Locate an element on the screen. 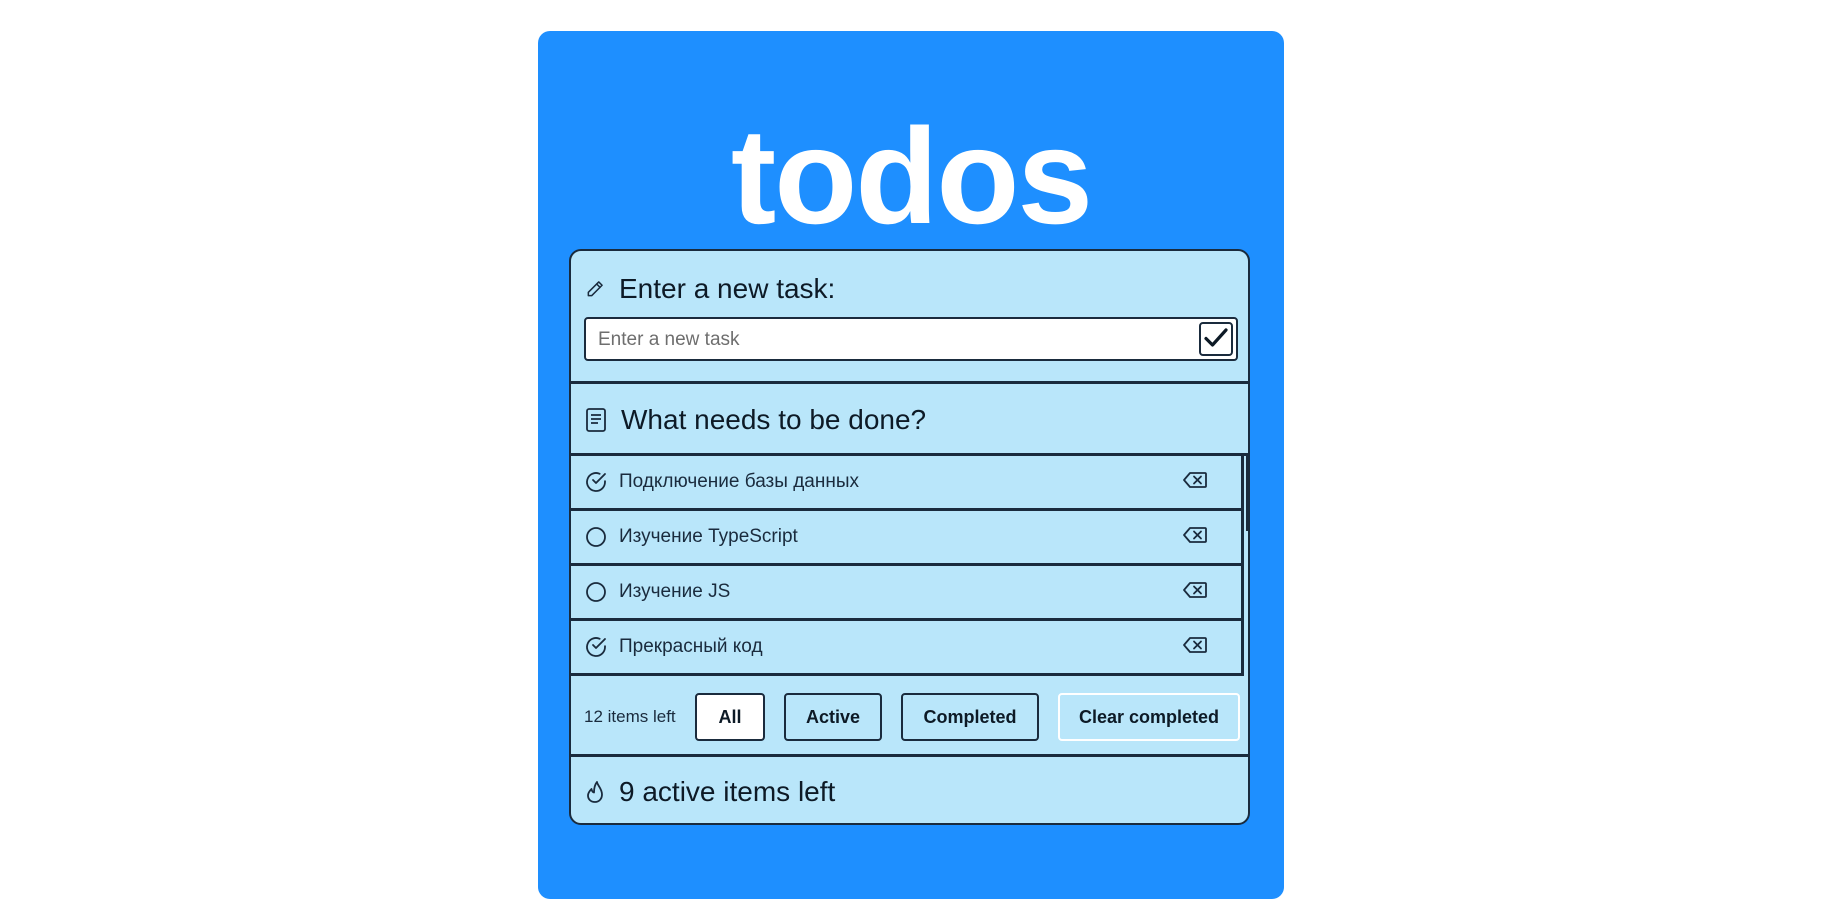 Image resolution: width=1829 pixels, height=920 pixels. task-text: Изучение TypeScript is located at coordinates (708, 536).